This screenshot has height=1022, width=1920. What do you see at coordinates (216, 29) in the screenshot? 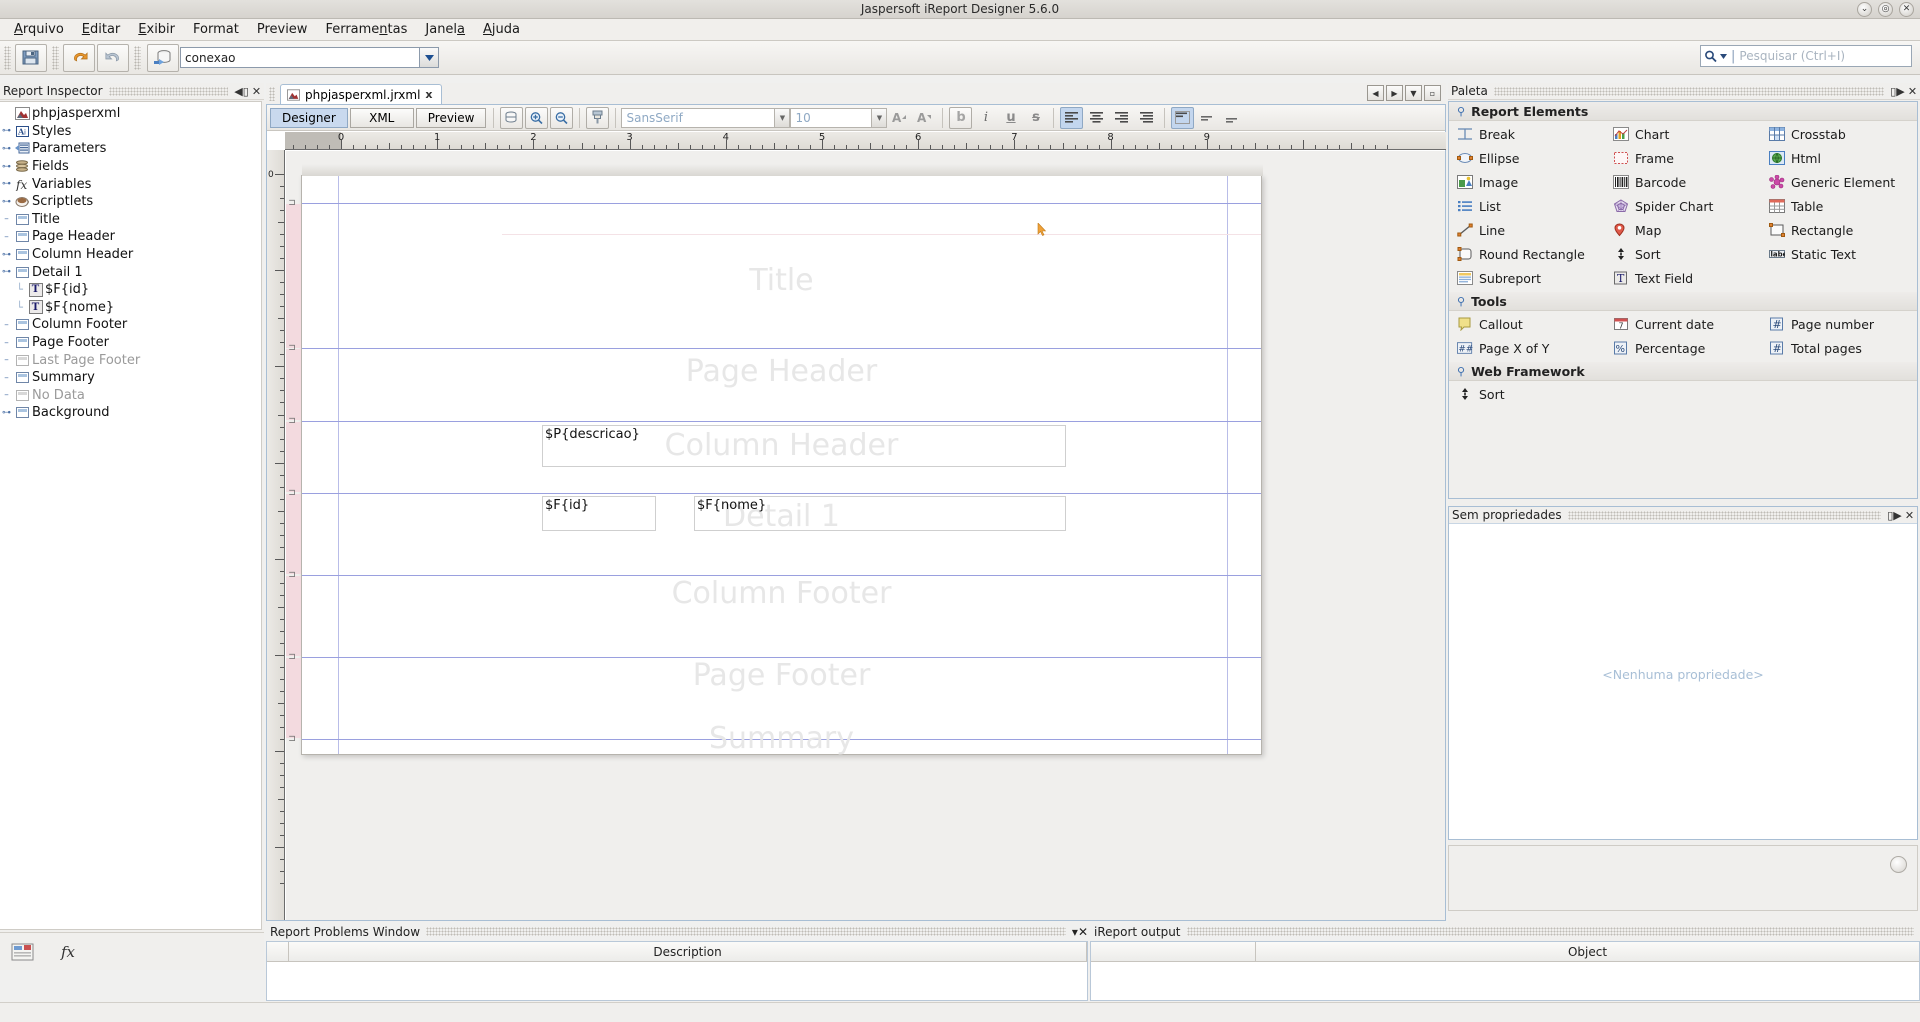
I see `menu-format: Format` at bounding box center [216, 29].